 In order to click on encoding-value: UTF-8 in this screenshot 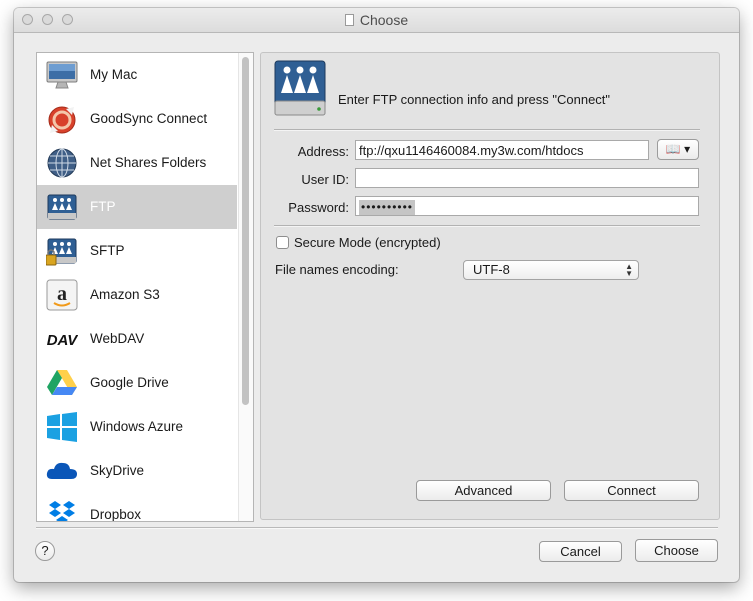, I will do `click(491, 269)`.